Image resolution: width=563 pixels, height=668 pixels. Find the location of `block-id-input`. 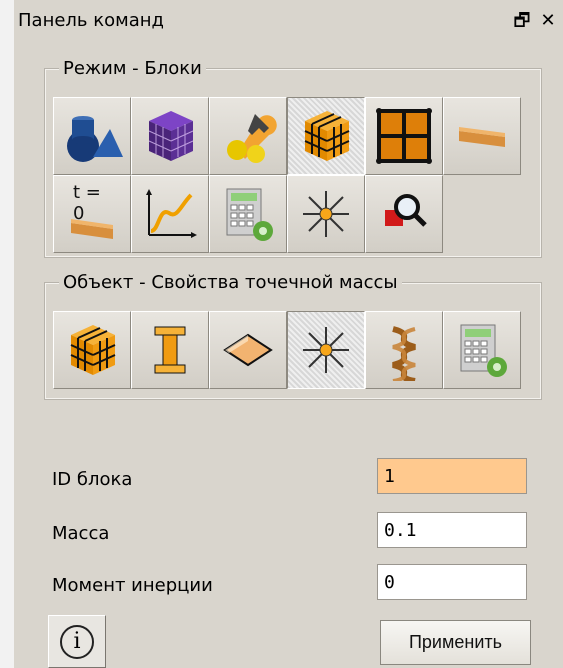

block-id-input is located at coordinates (452, 476).